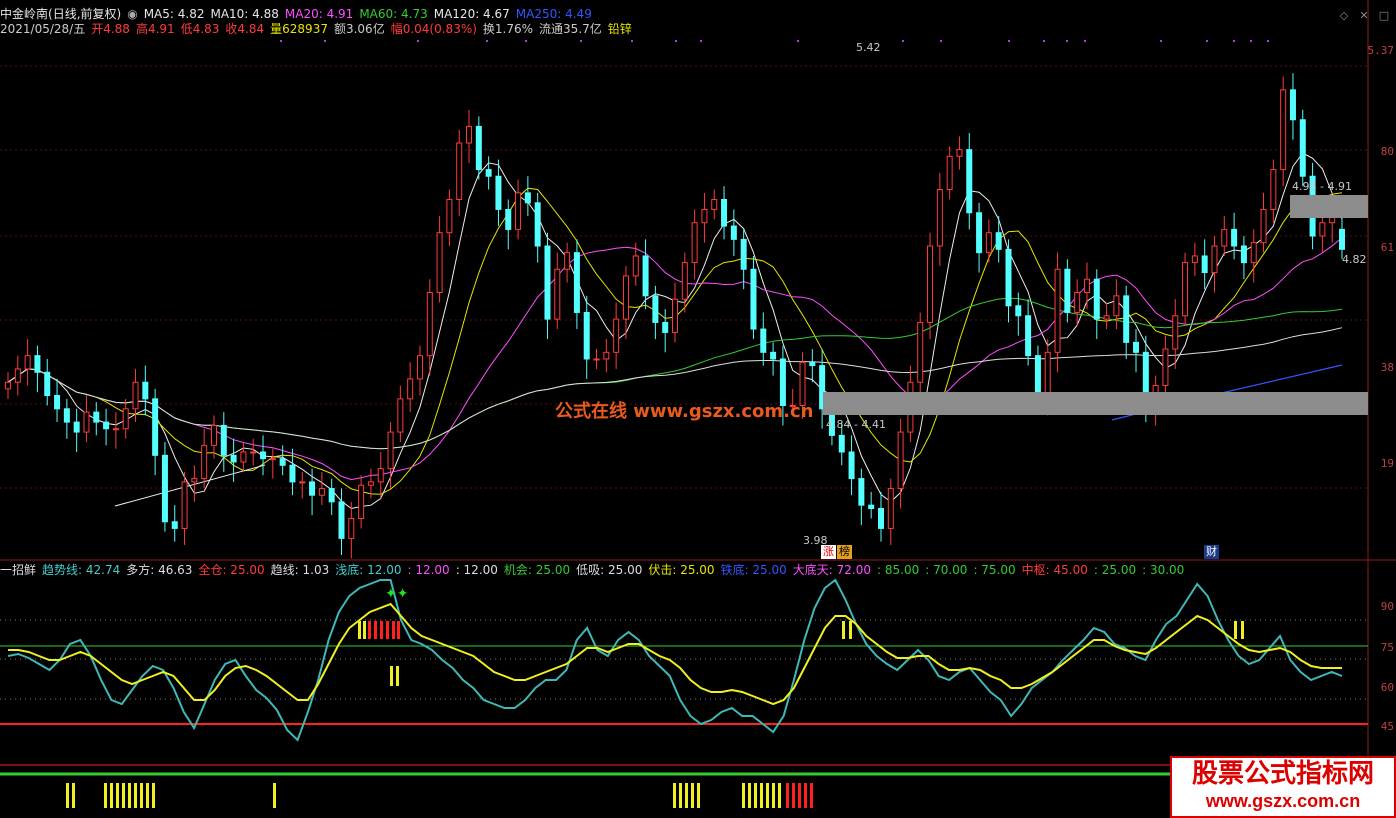 Image resolution: width=1396 pixels, height=818 pixels. What do you see at coordinates (753, 570) in the screenshot?
I see `indicator-field-11: 铁底: 25.00` at bounding box center [753, 570].